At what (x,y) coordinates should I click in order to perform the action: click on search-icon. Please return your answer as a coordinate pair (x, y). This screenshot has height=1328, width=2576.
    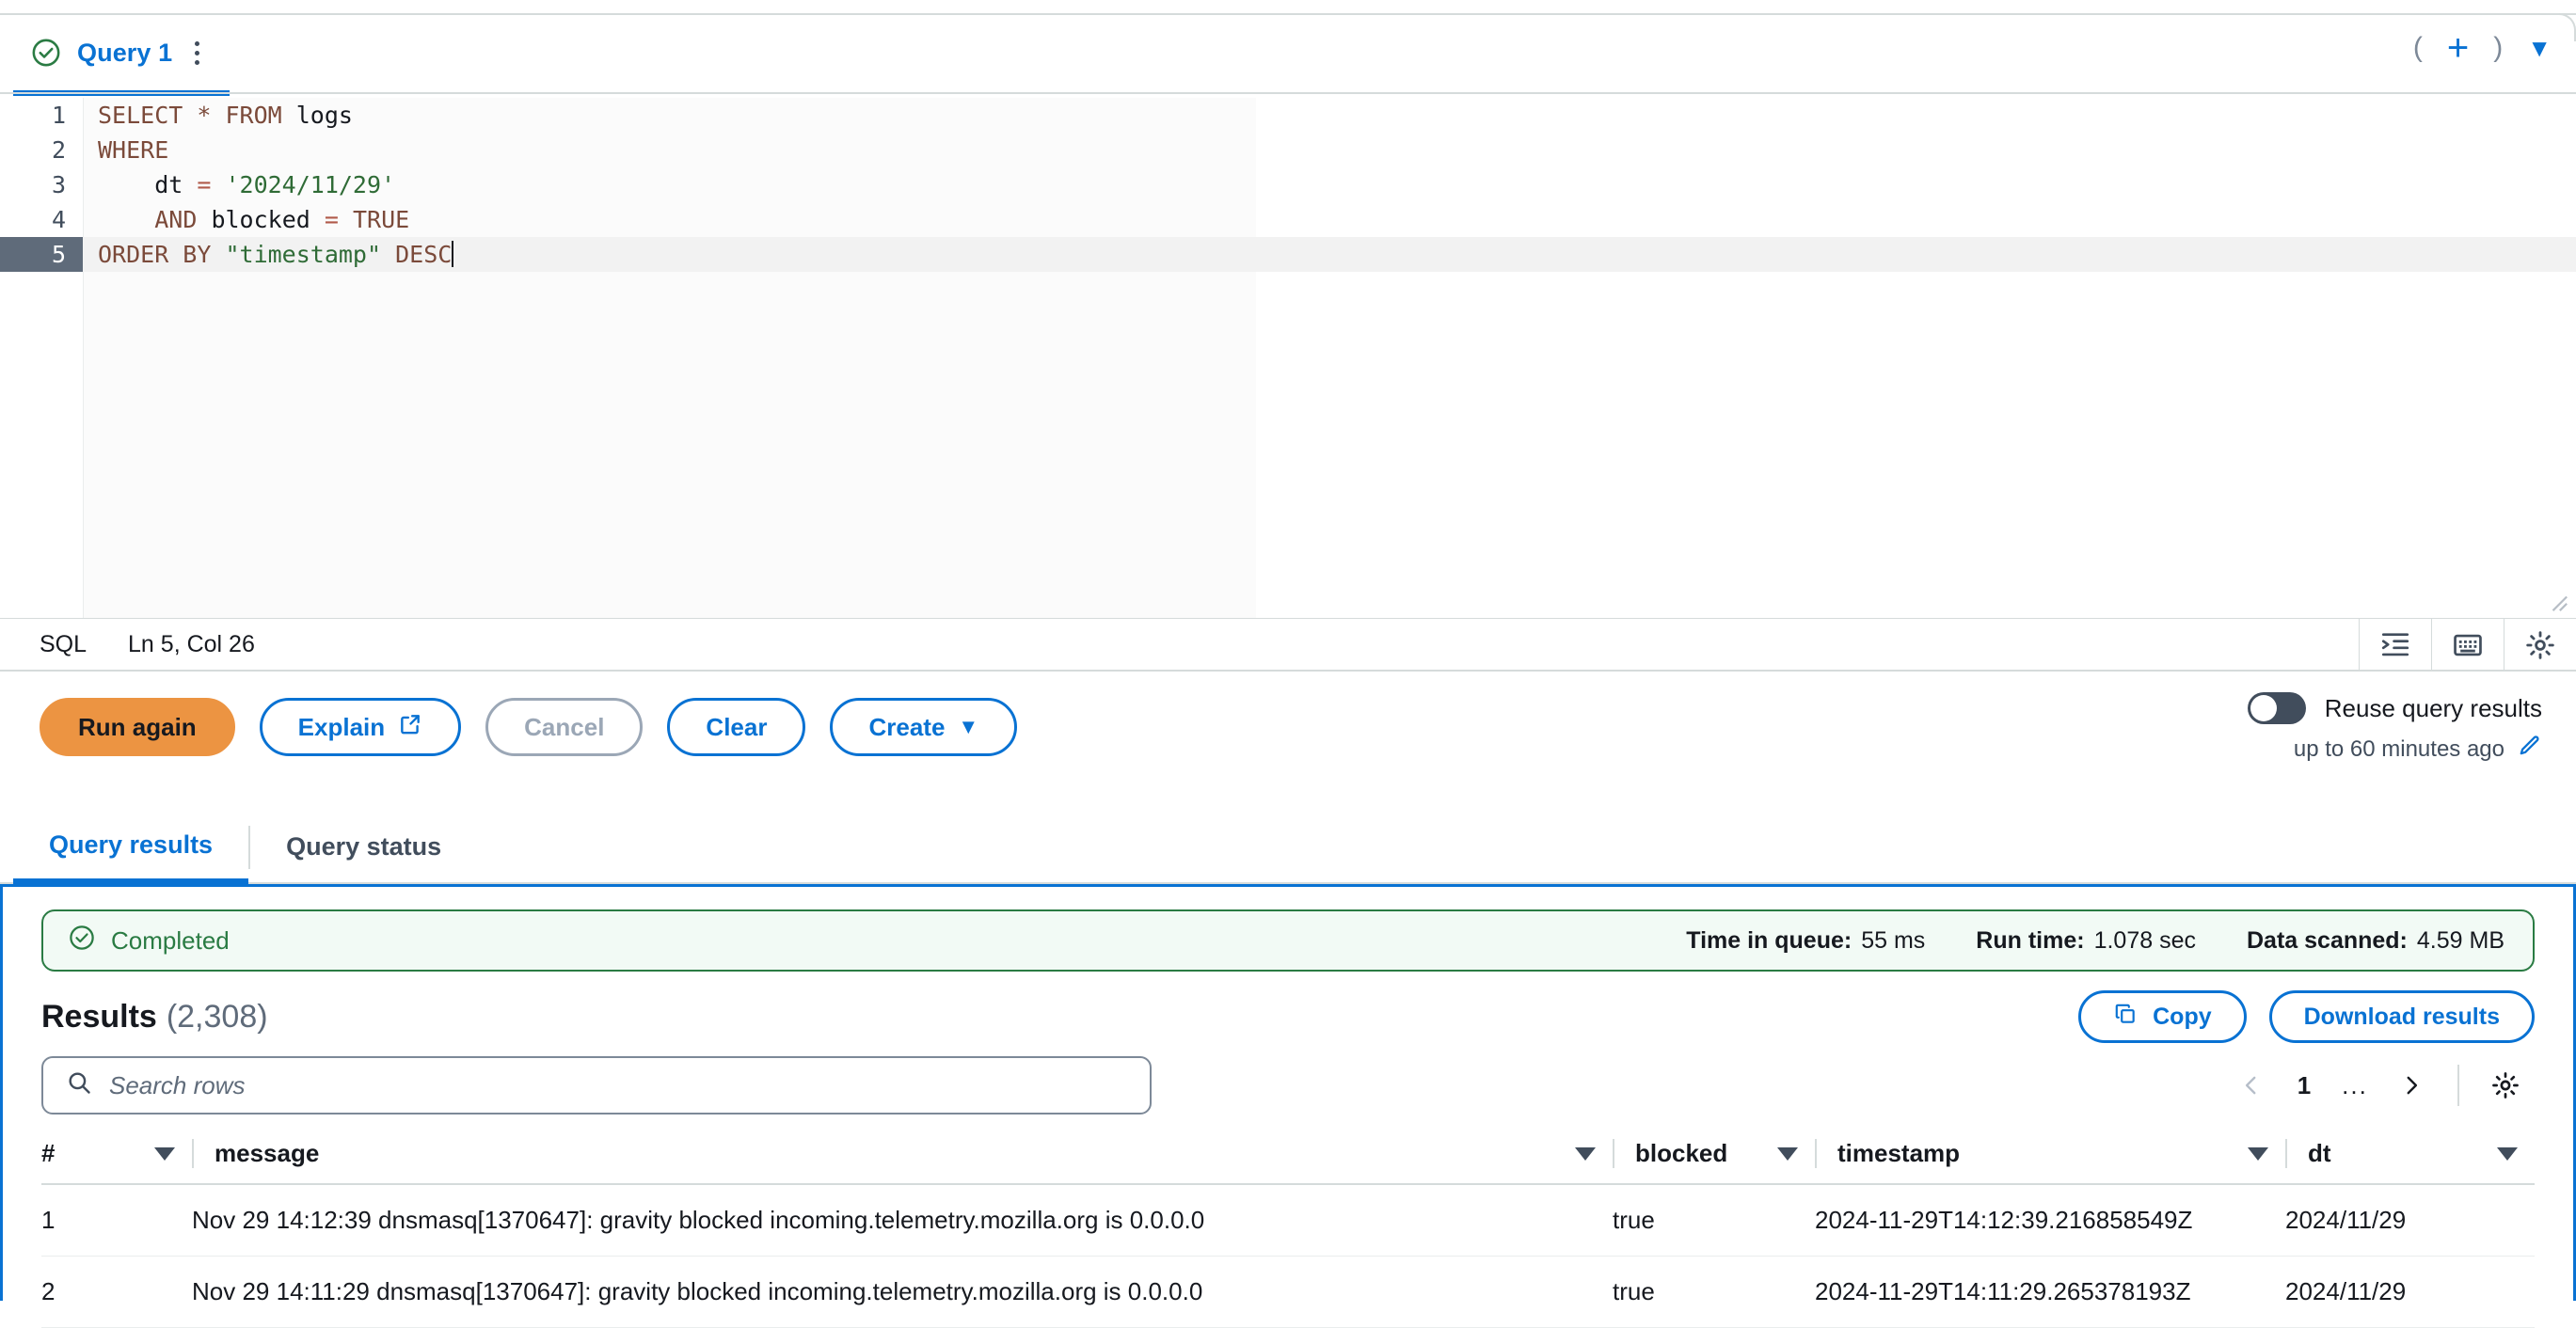
    Looking at the image, I should click on (79, 1085).